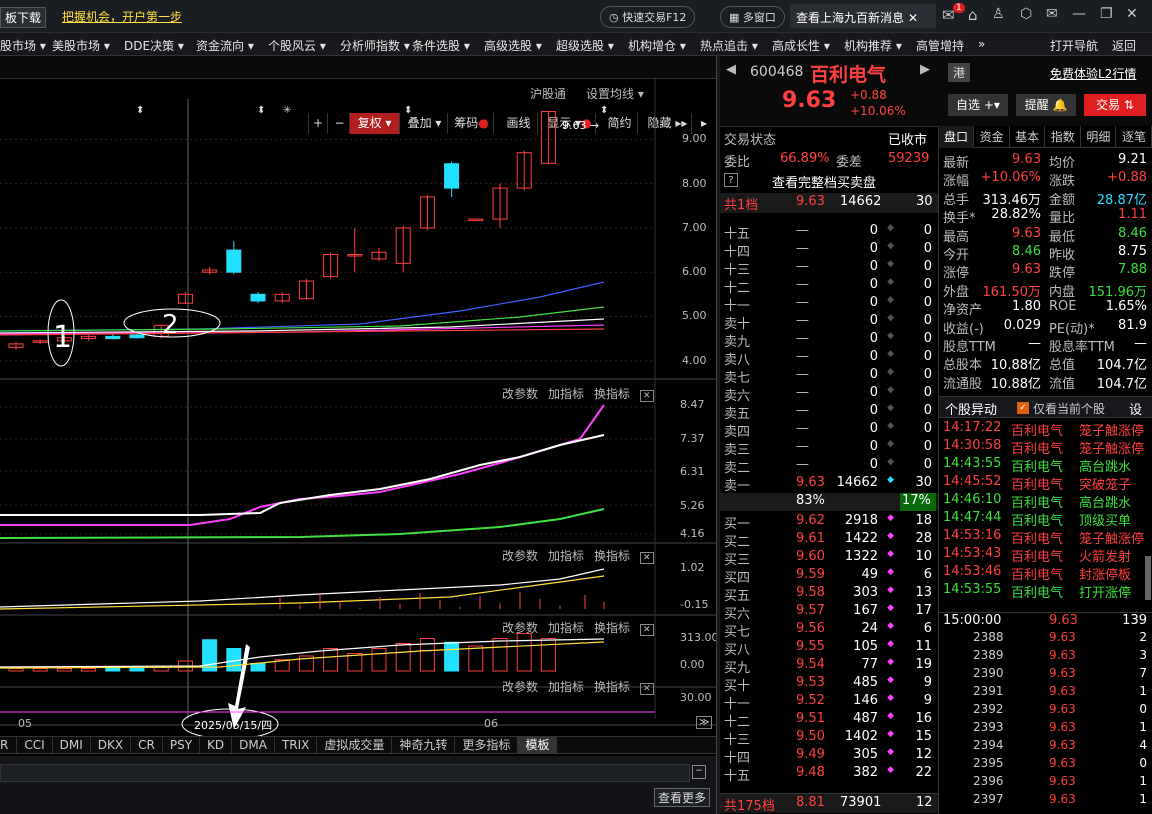  What do you see at coordinates (216, 745) in the screenshot?
I see `indicator-tab-6: KD` at bounding box center [216, 745].